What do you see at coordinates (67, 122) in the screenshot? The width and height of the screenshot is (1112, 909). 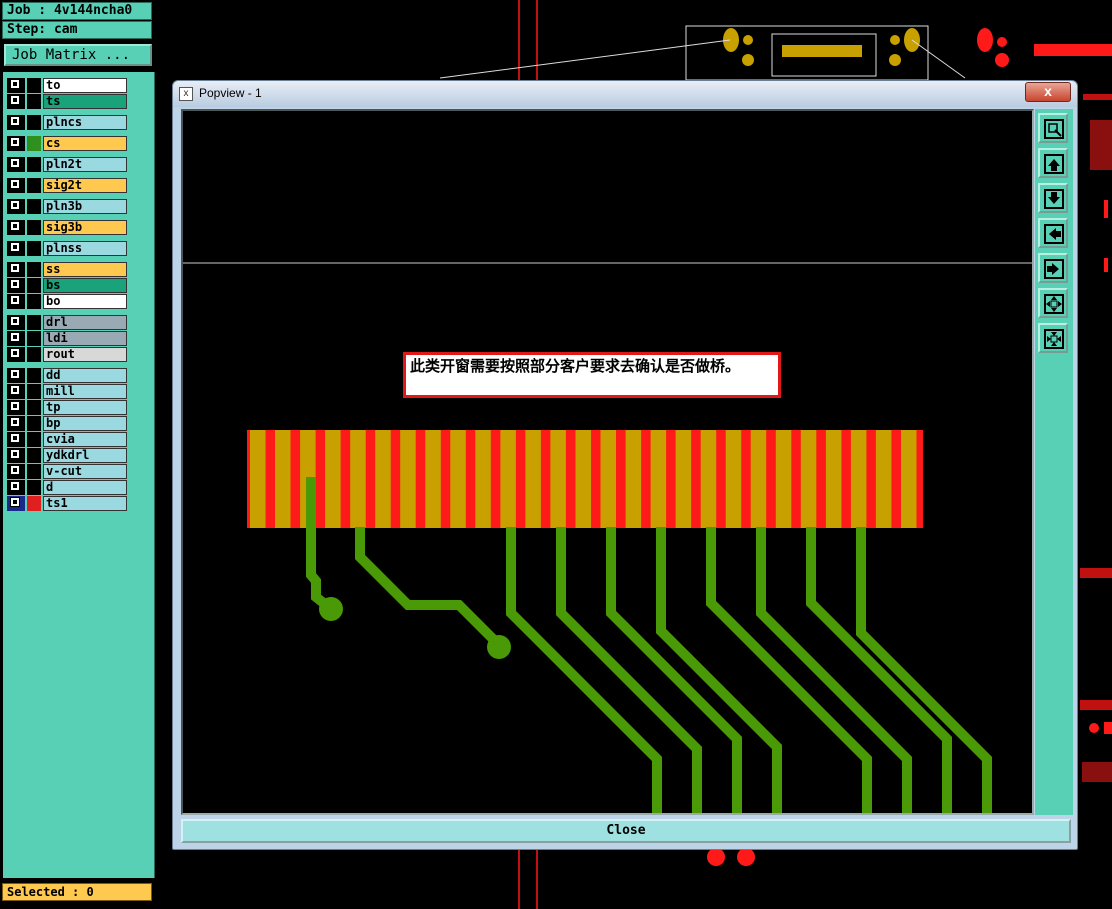 I see `layer-row-plncs: plncs` at bounding box center [67, 122].